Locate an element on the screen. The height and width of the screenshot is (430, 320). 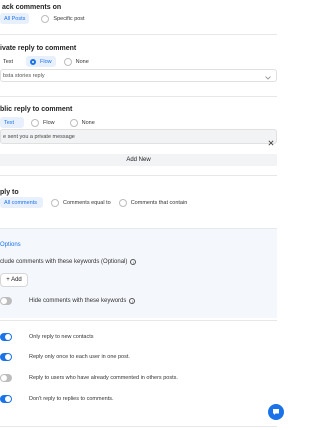
toggle-label-dont-reply-replies: Don't reply to replies to comments. is located at coordinates (71, 399).